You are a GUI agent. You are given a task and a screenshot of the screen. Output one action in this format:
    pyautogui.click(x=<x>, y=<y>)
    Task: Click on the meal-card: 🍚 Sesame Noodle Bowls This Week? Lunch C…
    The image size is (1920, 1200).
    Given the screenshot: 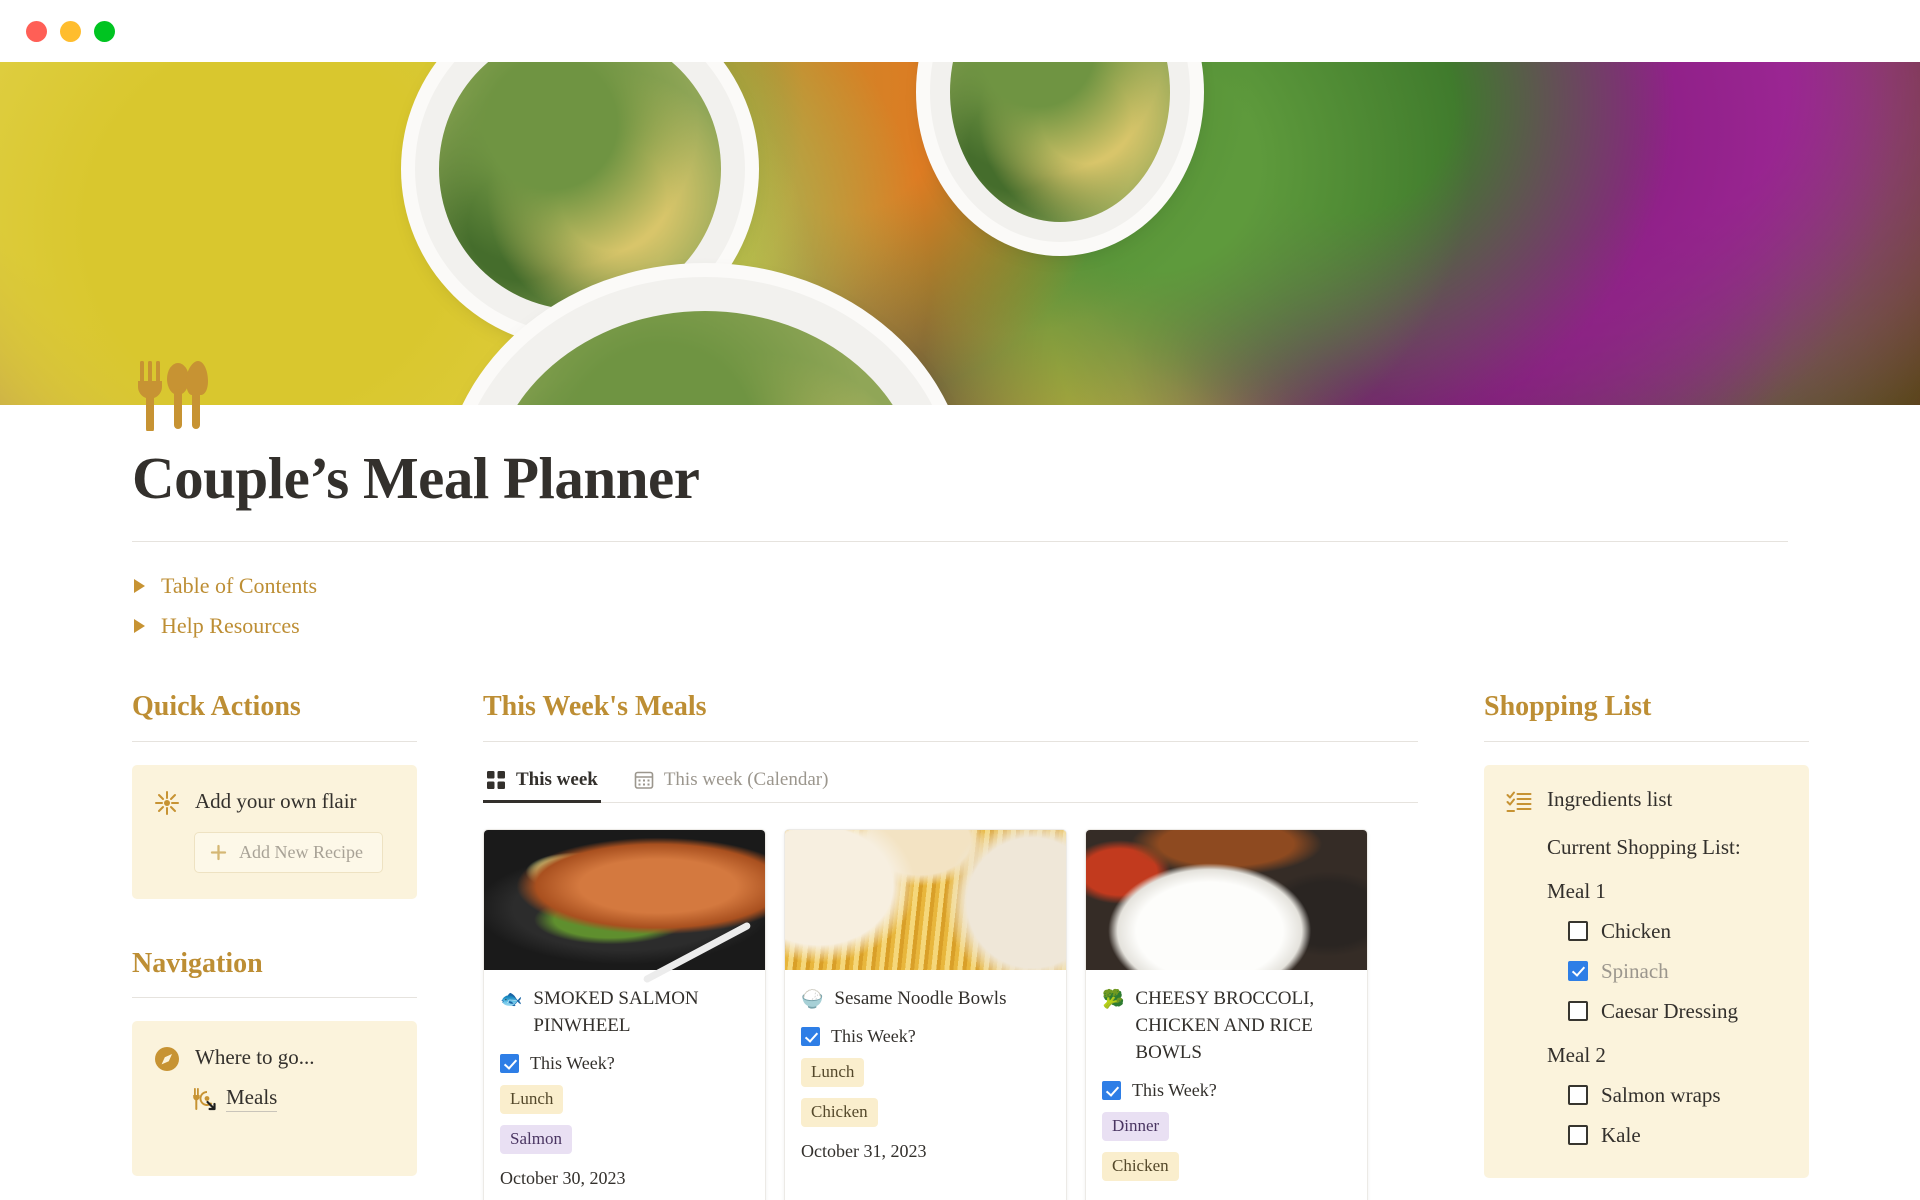 What is the action you would take?
    pyautogui.click(x=925, y=1014)
    